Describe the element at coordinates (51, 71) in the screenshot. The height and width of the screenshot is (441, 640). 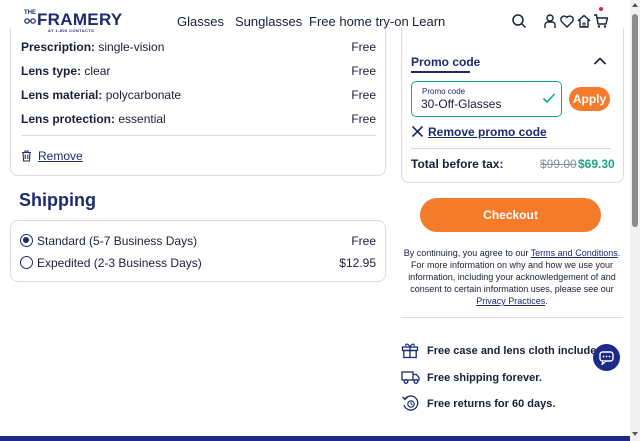
I see `row-label: Lens type:` at that location.